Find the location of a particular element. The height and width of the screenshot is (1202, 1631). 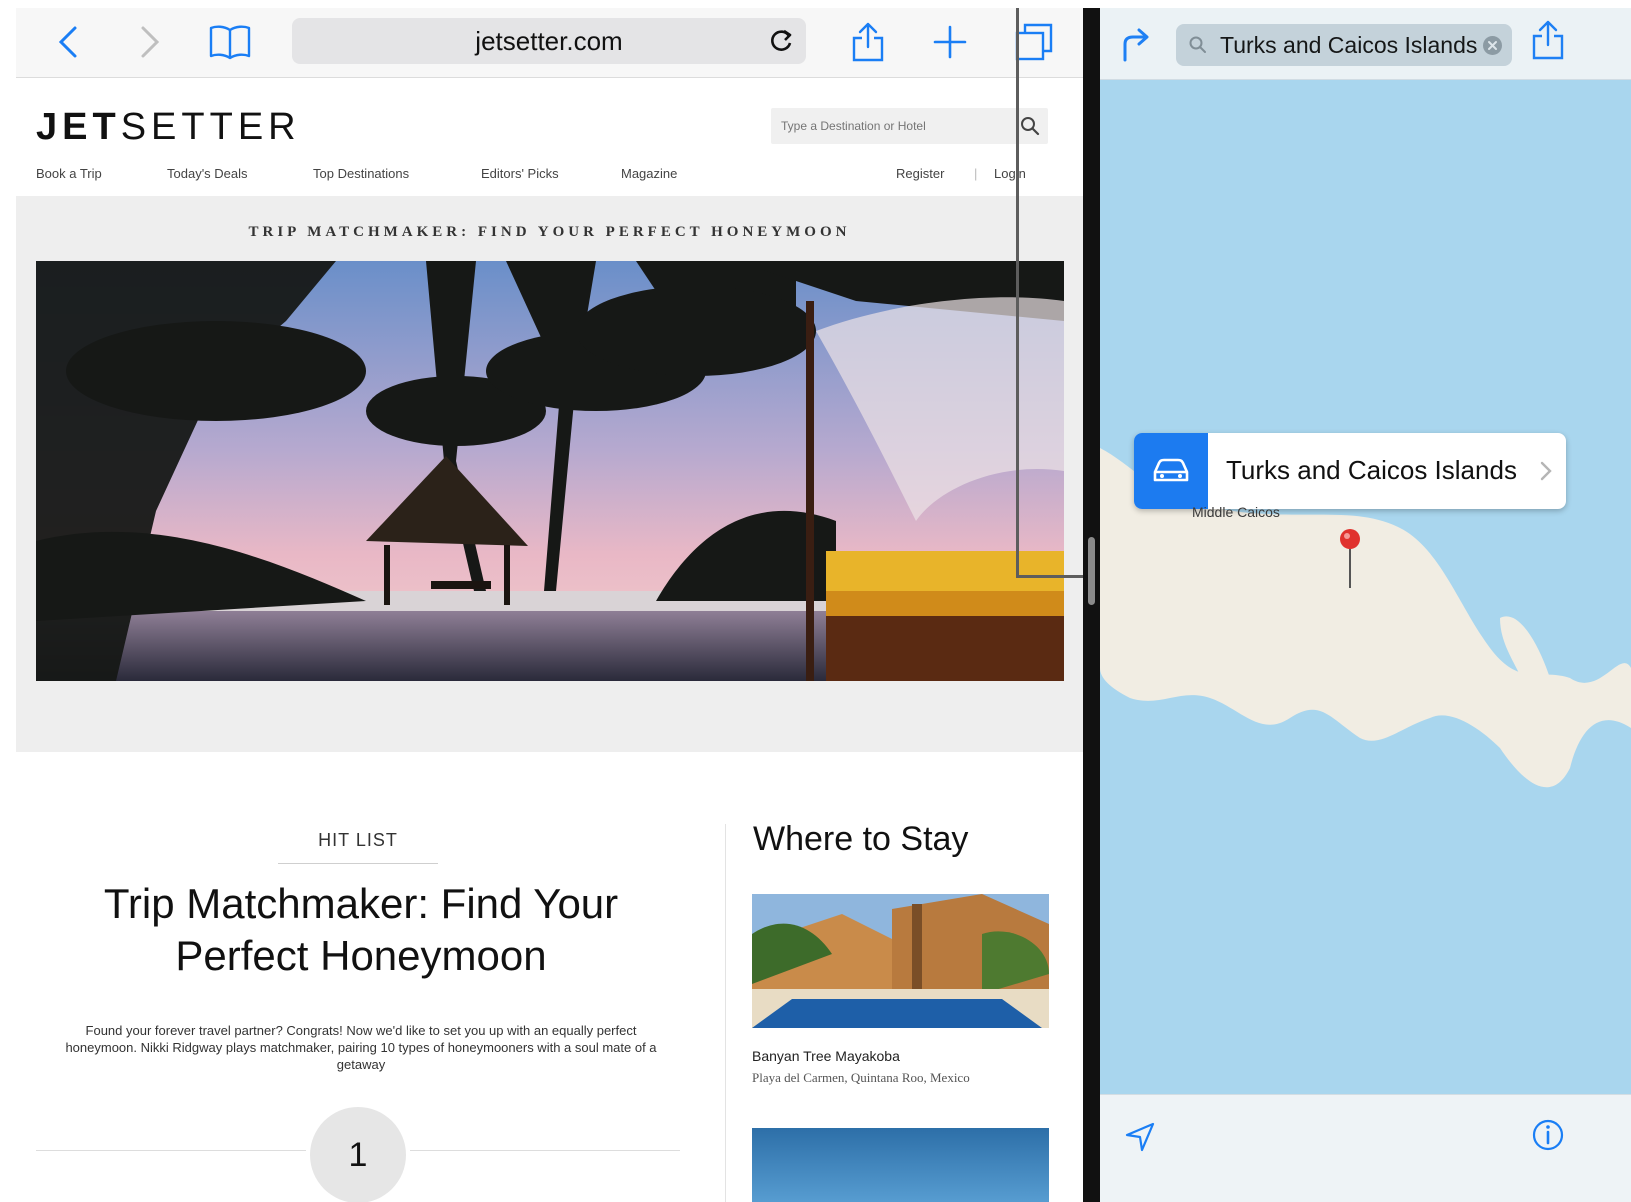

map-callout: Turks and Caicos Islands is located at coordinates (1350, 471).